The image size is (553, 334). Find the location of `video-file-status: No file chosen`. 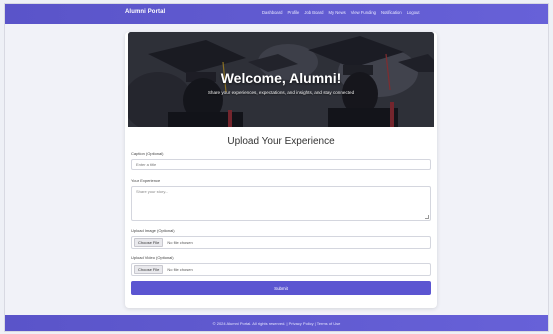

video-file-status: No file chosen is located at coordinates (180, 269).